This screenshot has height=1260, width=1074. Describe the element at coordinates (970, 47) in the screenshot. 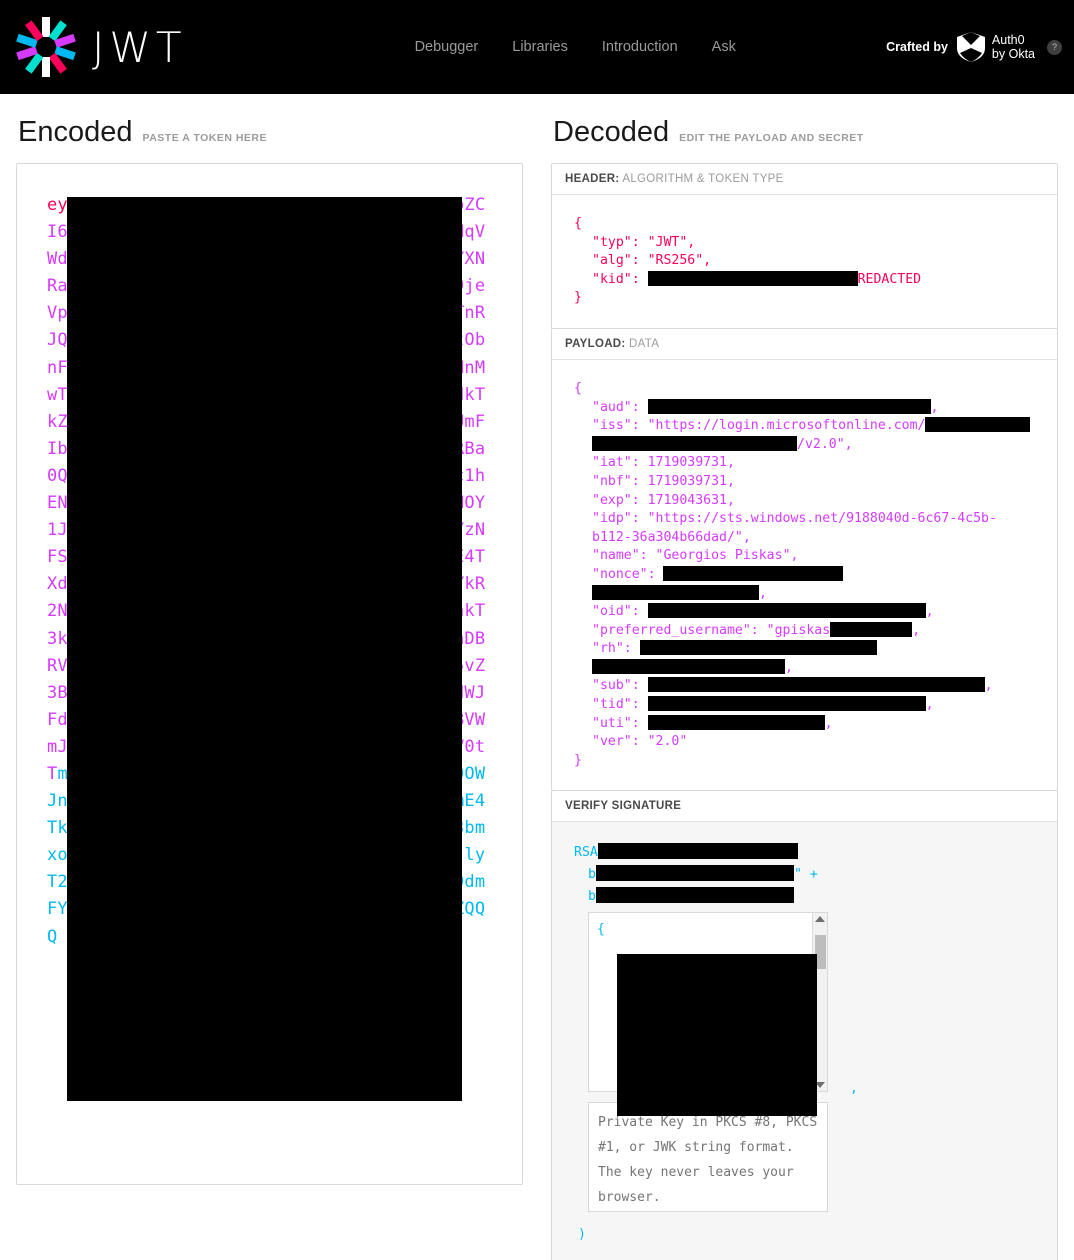

I see `auth0-shield-icon` at that location.